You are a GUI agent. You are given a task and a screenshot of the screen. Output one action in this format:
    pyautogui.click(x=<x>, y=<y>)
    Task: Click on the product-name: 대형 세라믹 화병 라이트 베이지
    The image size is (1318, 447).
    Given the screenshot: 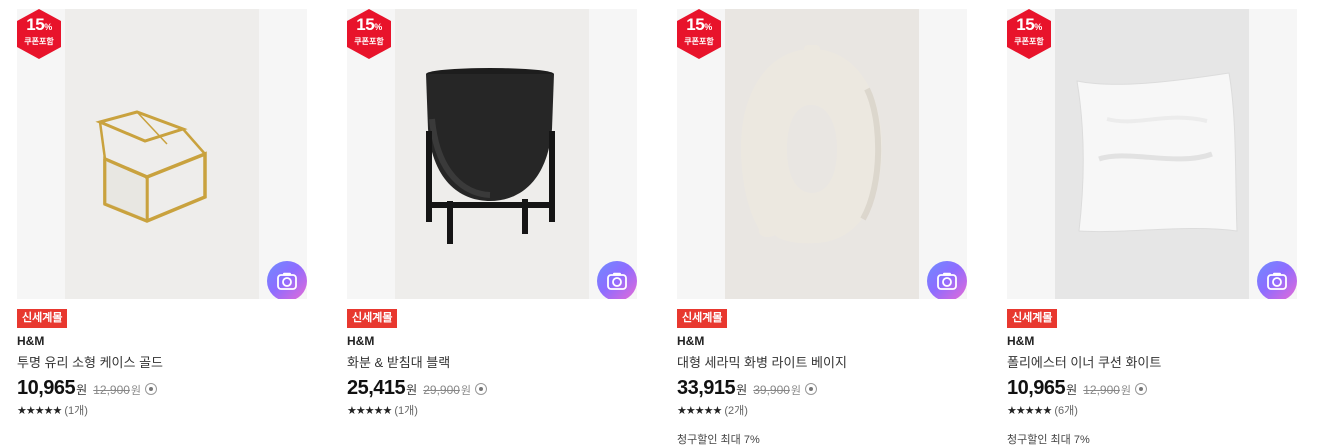 What is the action you would take?
    pyautogui.click(x=762, y=361)
    